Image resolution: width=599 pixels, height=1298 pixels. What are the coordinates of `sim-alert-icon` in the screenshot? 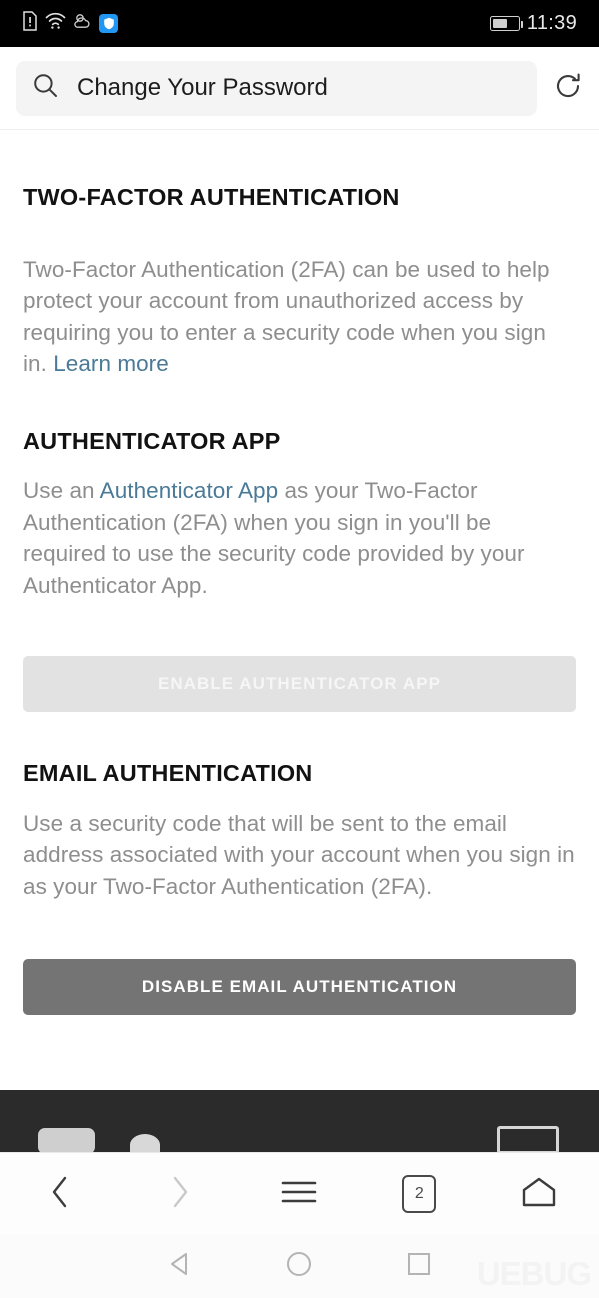 It's located at (30, 23).